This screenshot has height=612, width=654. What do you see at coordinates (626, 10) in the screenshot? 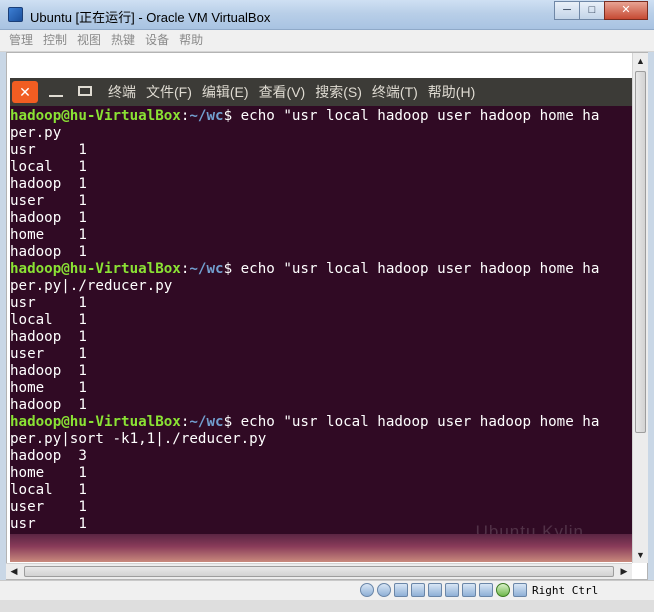
I see `close-button: ✕` at bounding box center [626, 10].